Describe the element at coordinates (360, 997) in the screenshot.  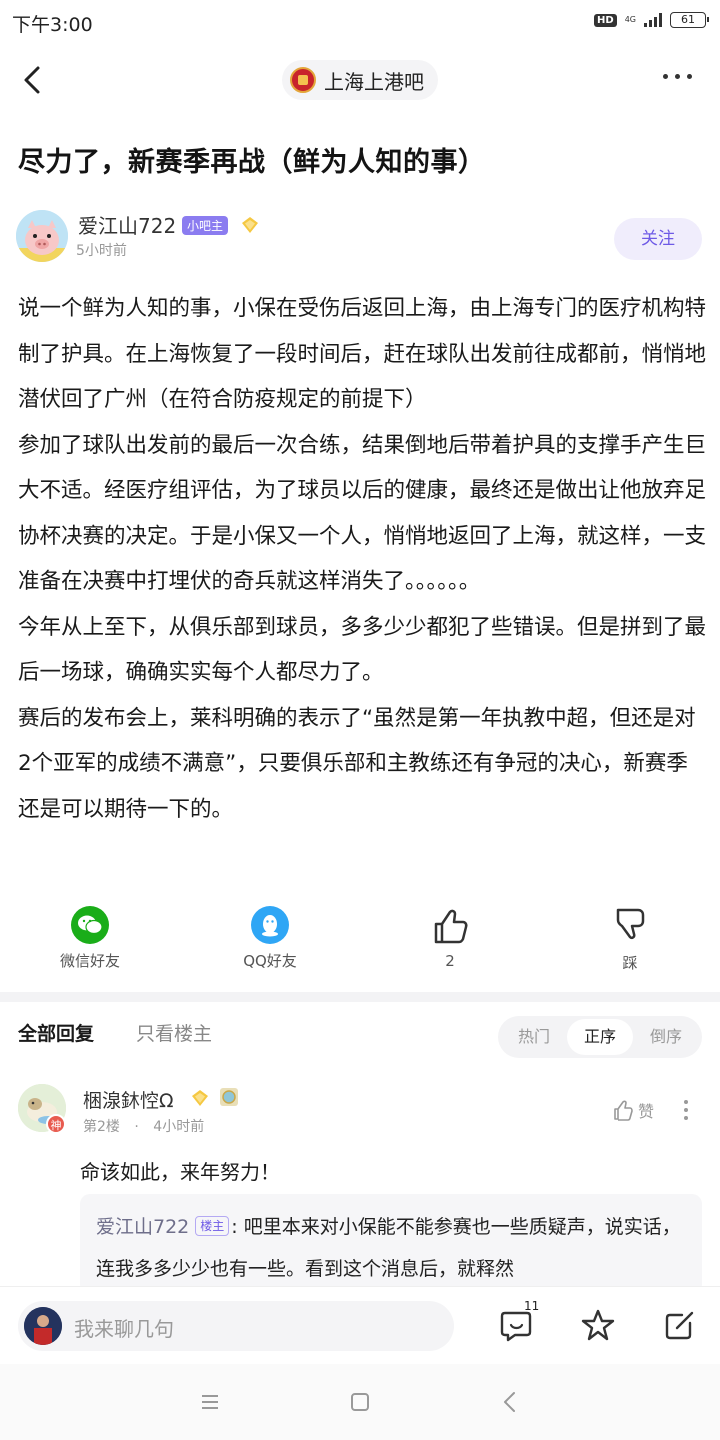
I see `section-divider` at that location.